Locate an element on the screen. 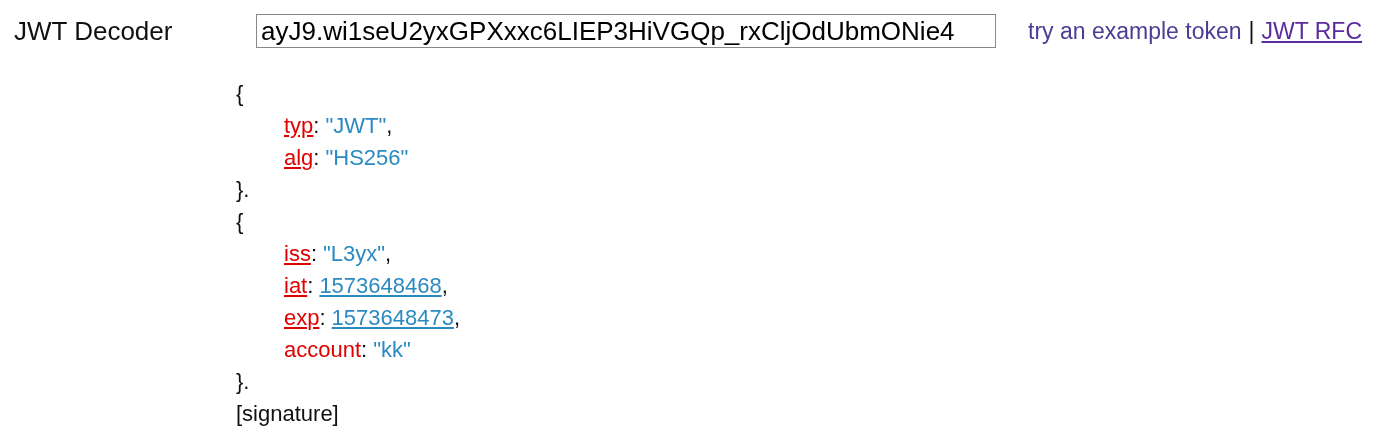 The image size is (1386, 445). signature-label: [signature] is located at coordinates (287, 414).